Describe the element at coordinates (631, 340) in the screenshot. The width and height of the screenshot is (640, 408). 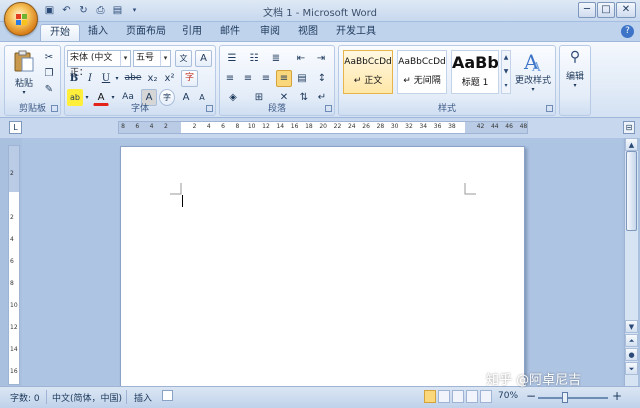
I see `prev-page-icon: ⏶` at that location.